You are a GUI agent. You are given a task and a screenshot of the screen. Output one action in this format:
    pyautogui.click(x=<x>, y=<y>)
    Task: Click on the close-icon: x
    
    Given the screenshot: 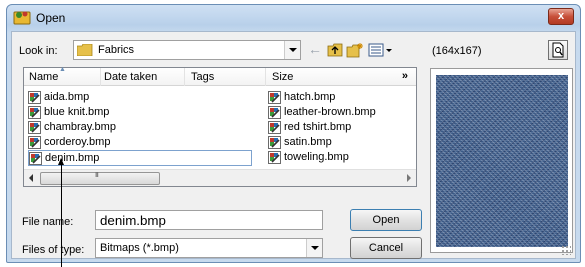 What is the action you would take?
    pyautogui.click(x=561, y=16)
    